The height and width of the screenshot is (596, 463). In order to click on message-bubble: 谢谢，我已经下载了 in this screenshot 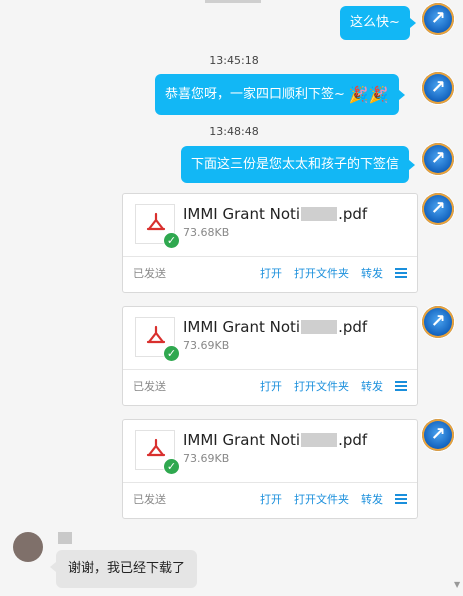, I will do `click(123, 569)`.